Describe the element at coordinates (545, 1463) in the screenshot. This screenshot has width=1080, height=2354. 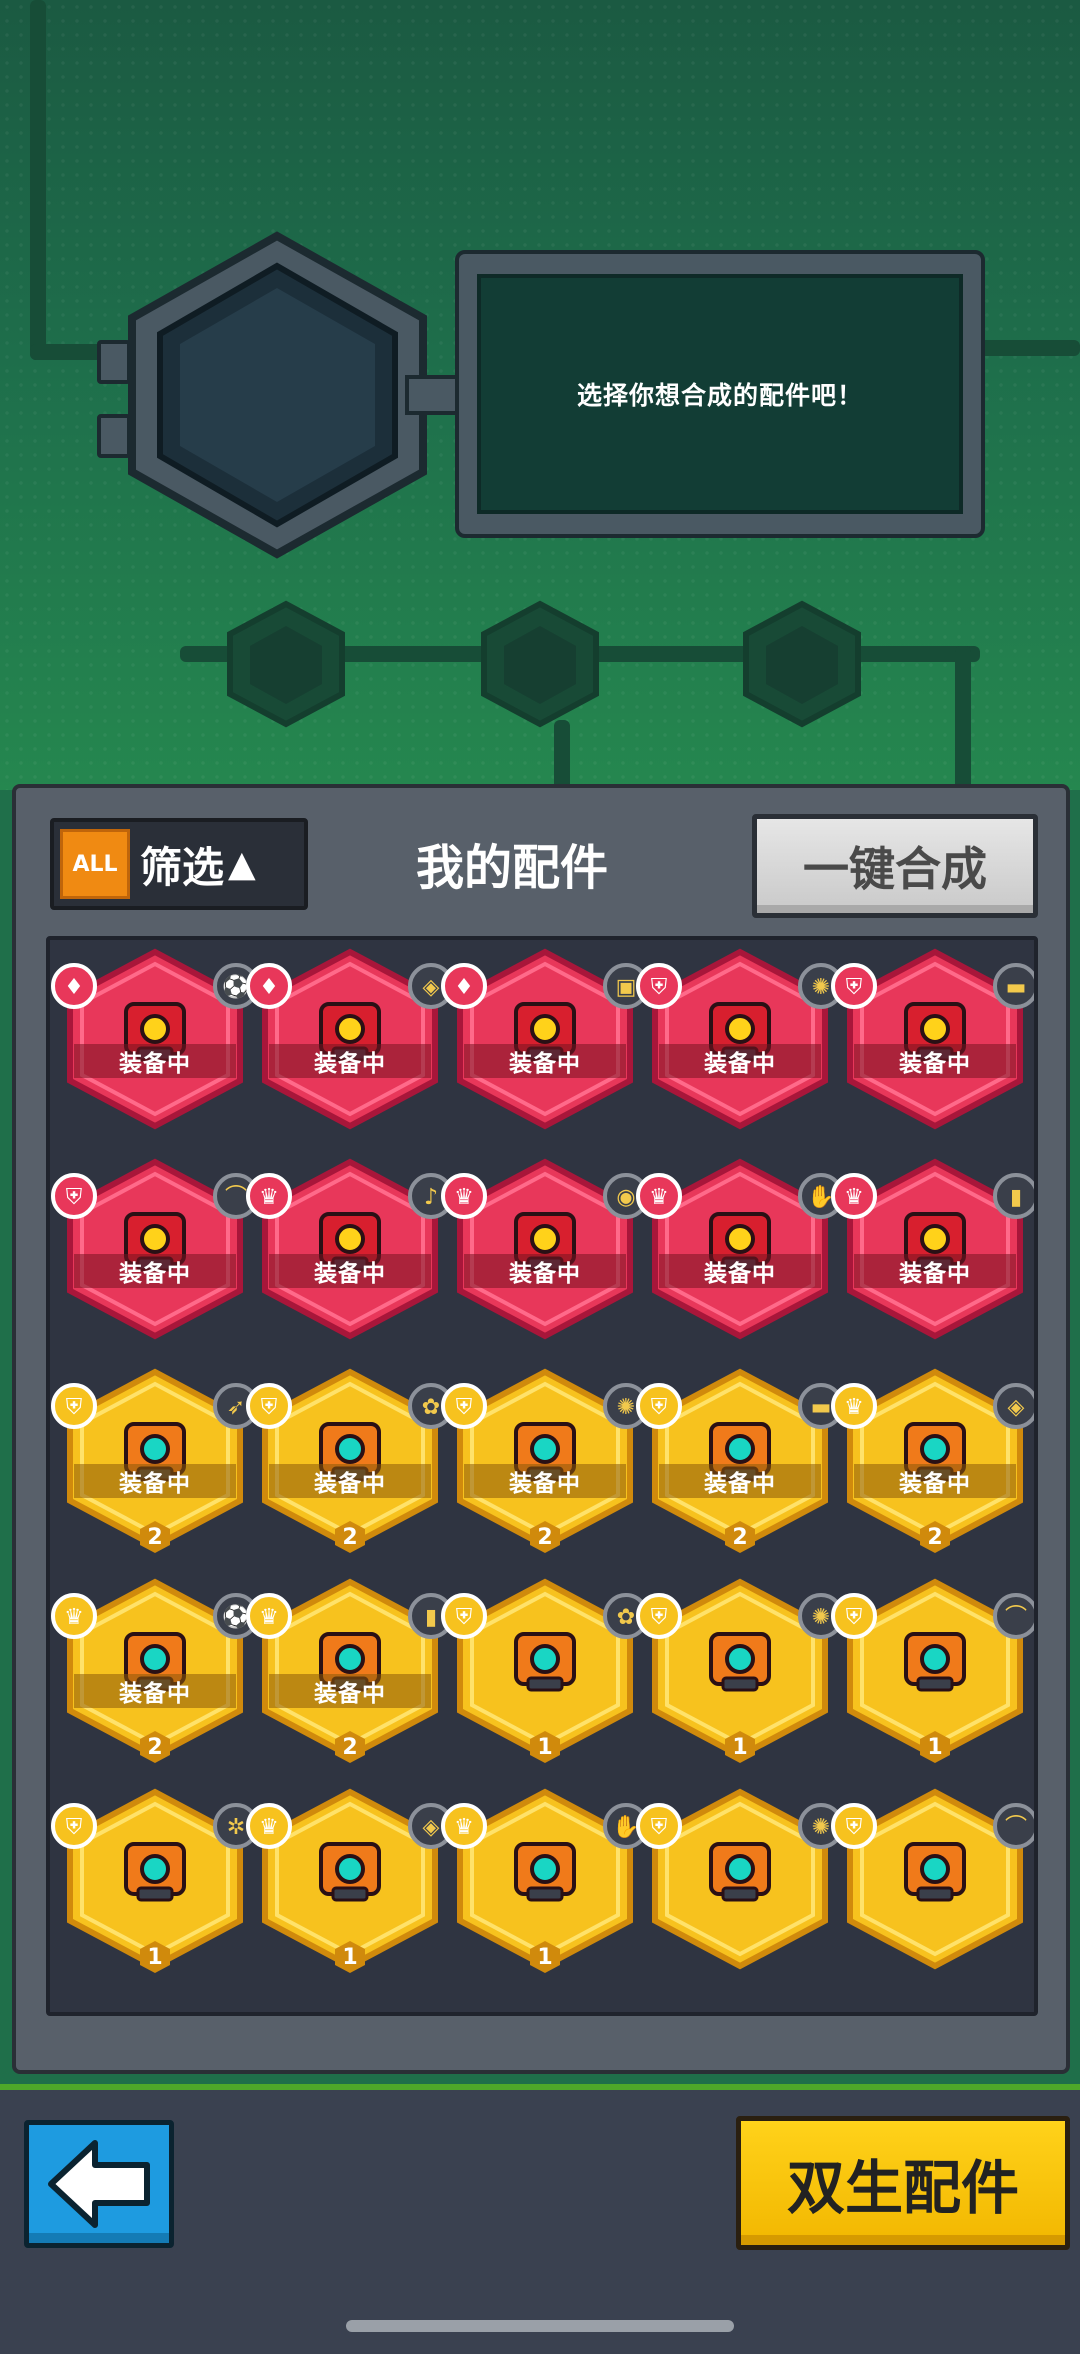
I see `part-card: 装备中 2 ⛨ ✺` at that location.